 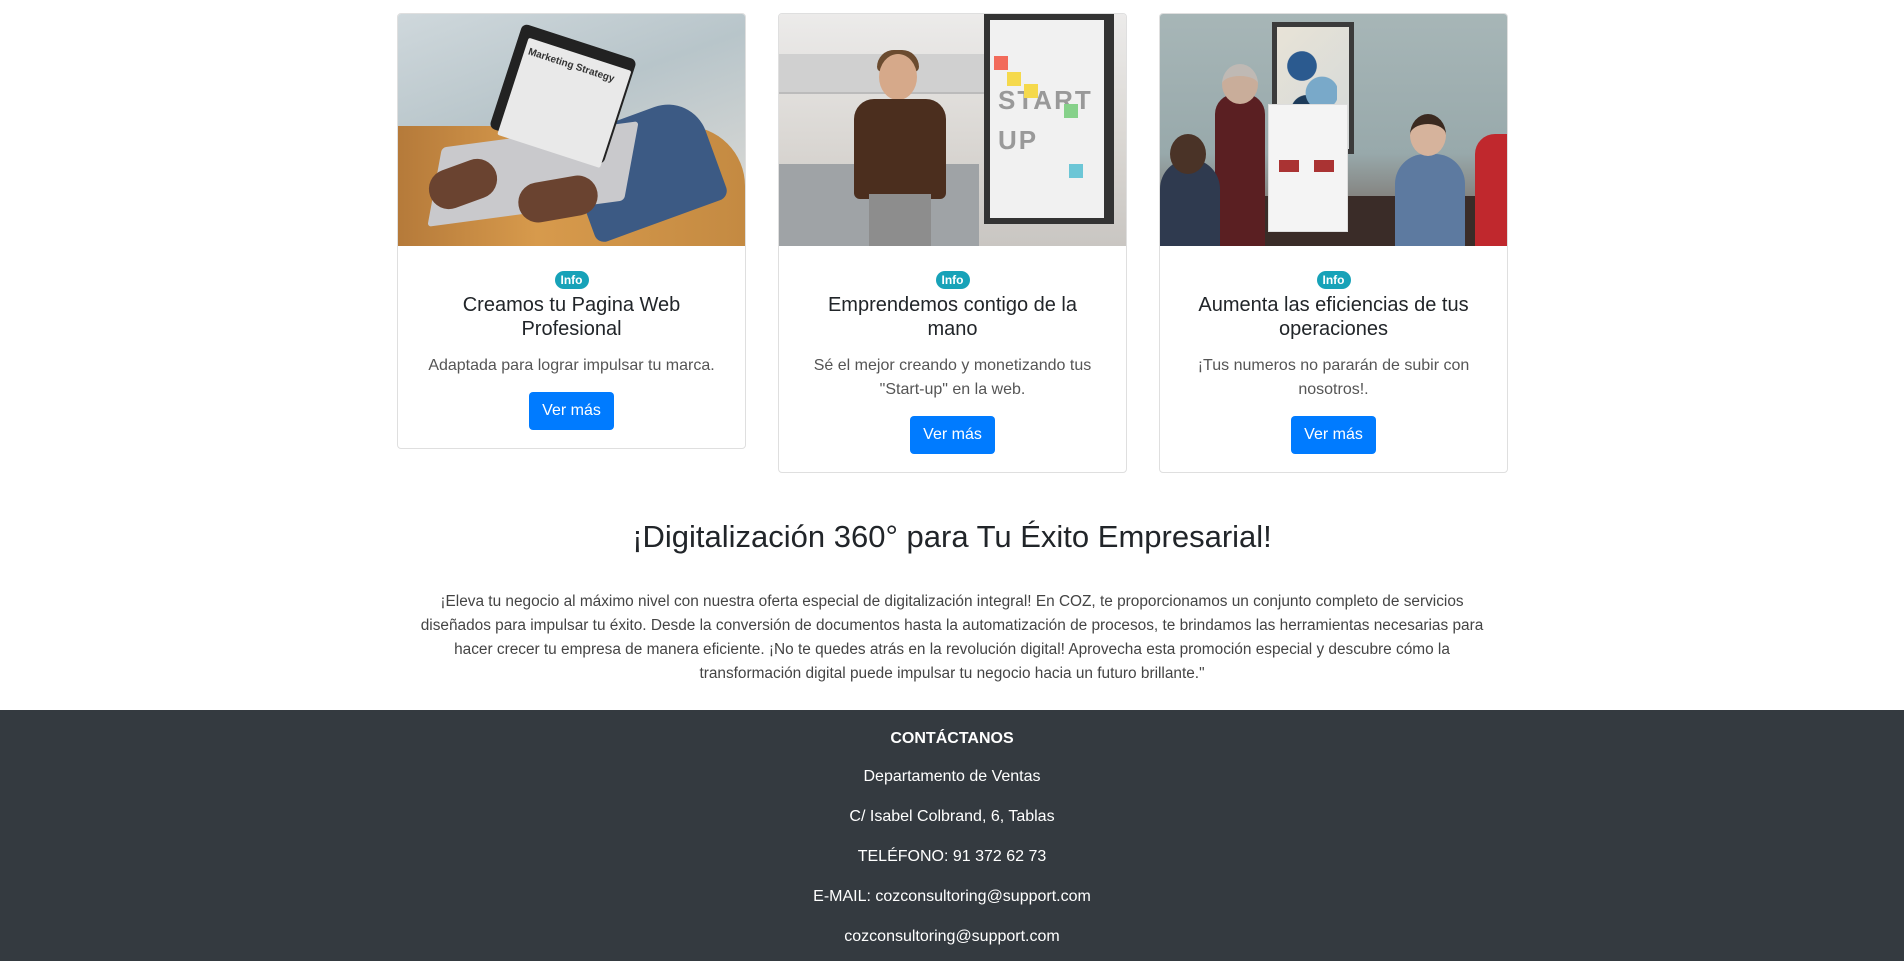 I want to click on footer-department: Departamento de Ventas, so click(x=952, y=776).